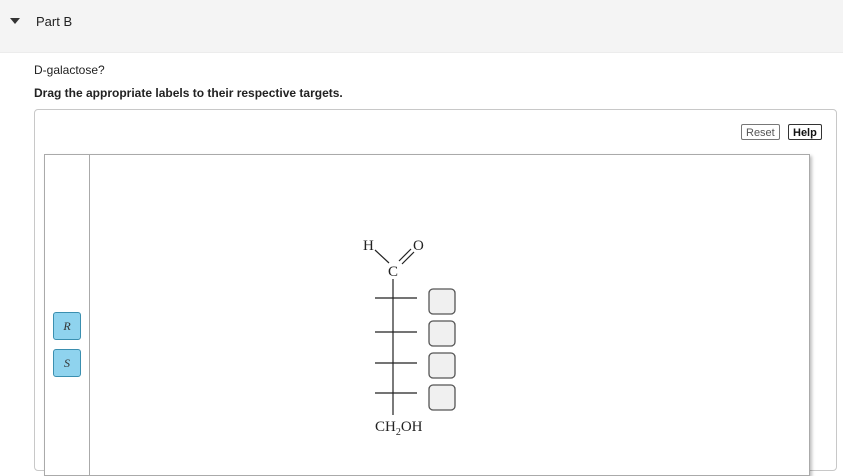 The image size is (843, 476). What do you see at coordinates (805, 132) in the screenshot?
I see `help-button: Help` at bounding box center [805, 132].